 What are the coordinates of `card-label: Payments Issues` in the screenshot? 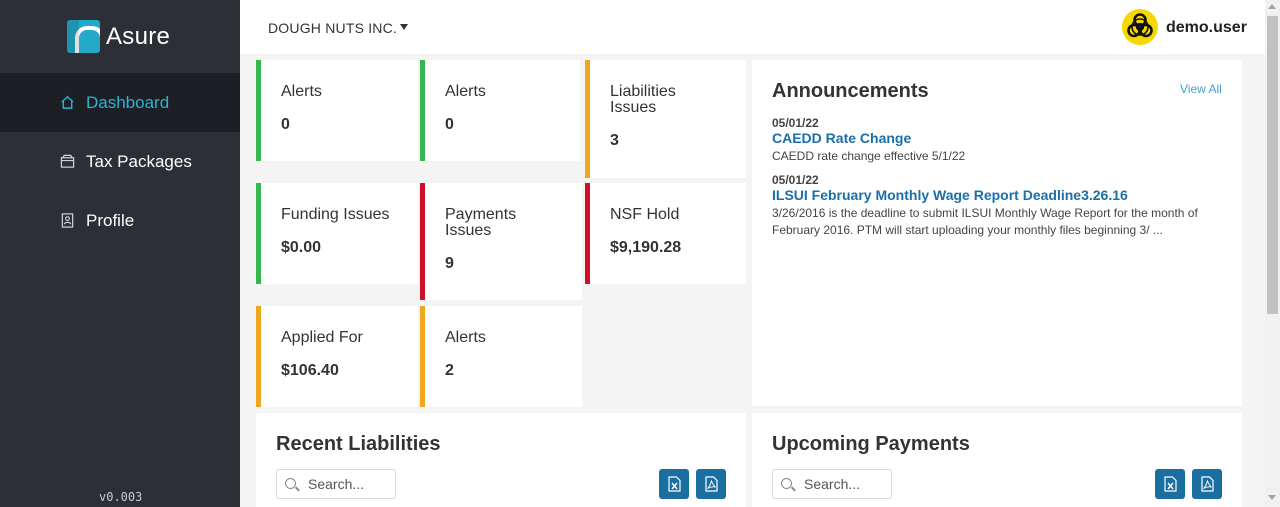 It's located at (481, 222).